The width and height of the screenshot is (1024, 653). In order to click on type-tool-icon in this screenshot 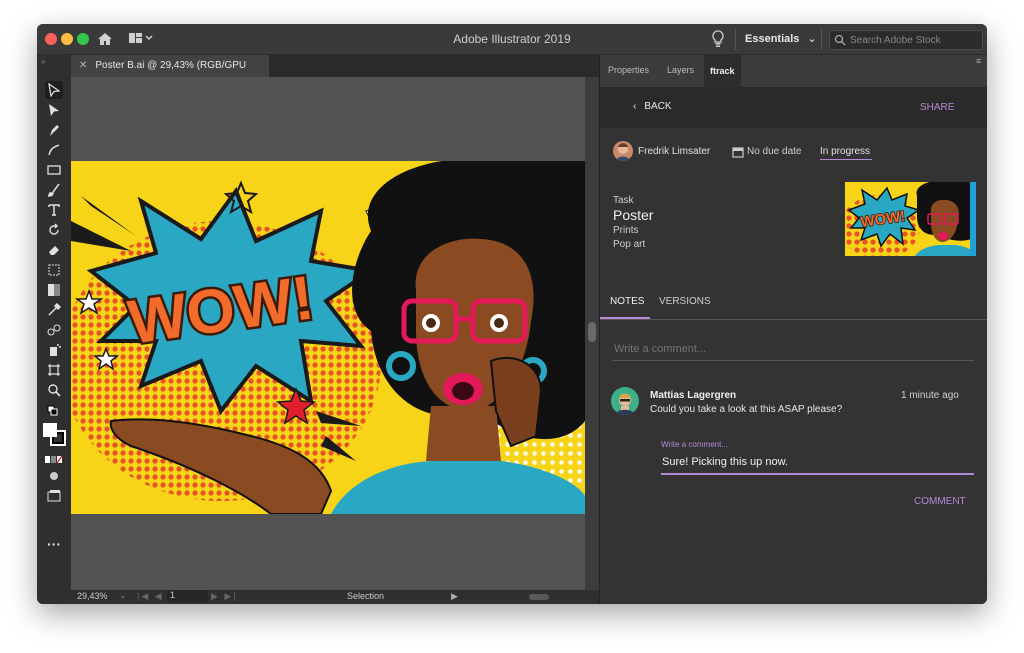, I will do `click(54, 210)`.